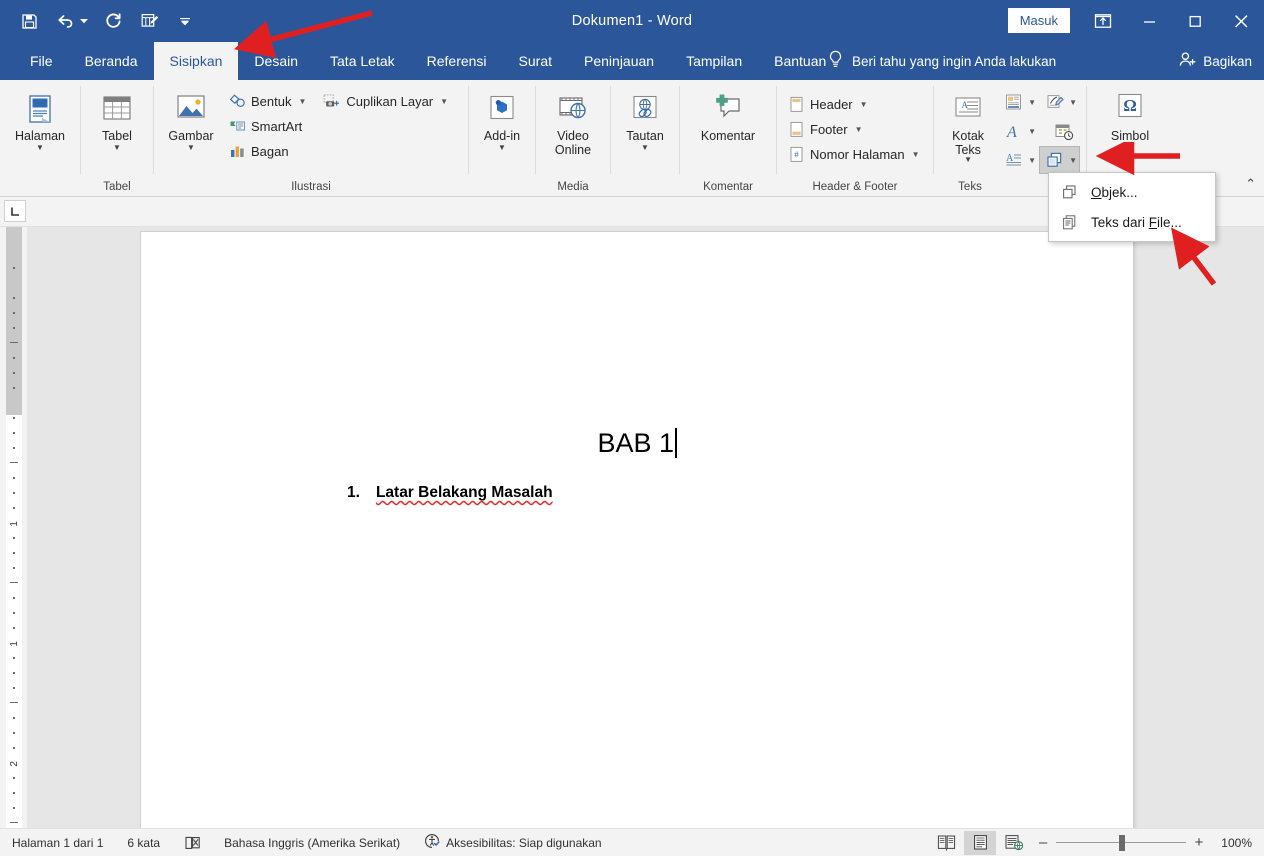 The height and width of the screenshot is (856, 1264). I want to click on komentar-button: Komentar, so click(728, 115).